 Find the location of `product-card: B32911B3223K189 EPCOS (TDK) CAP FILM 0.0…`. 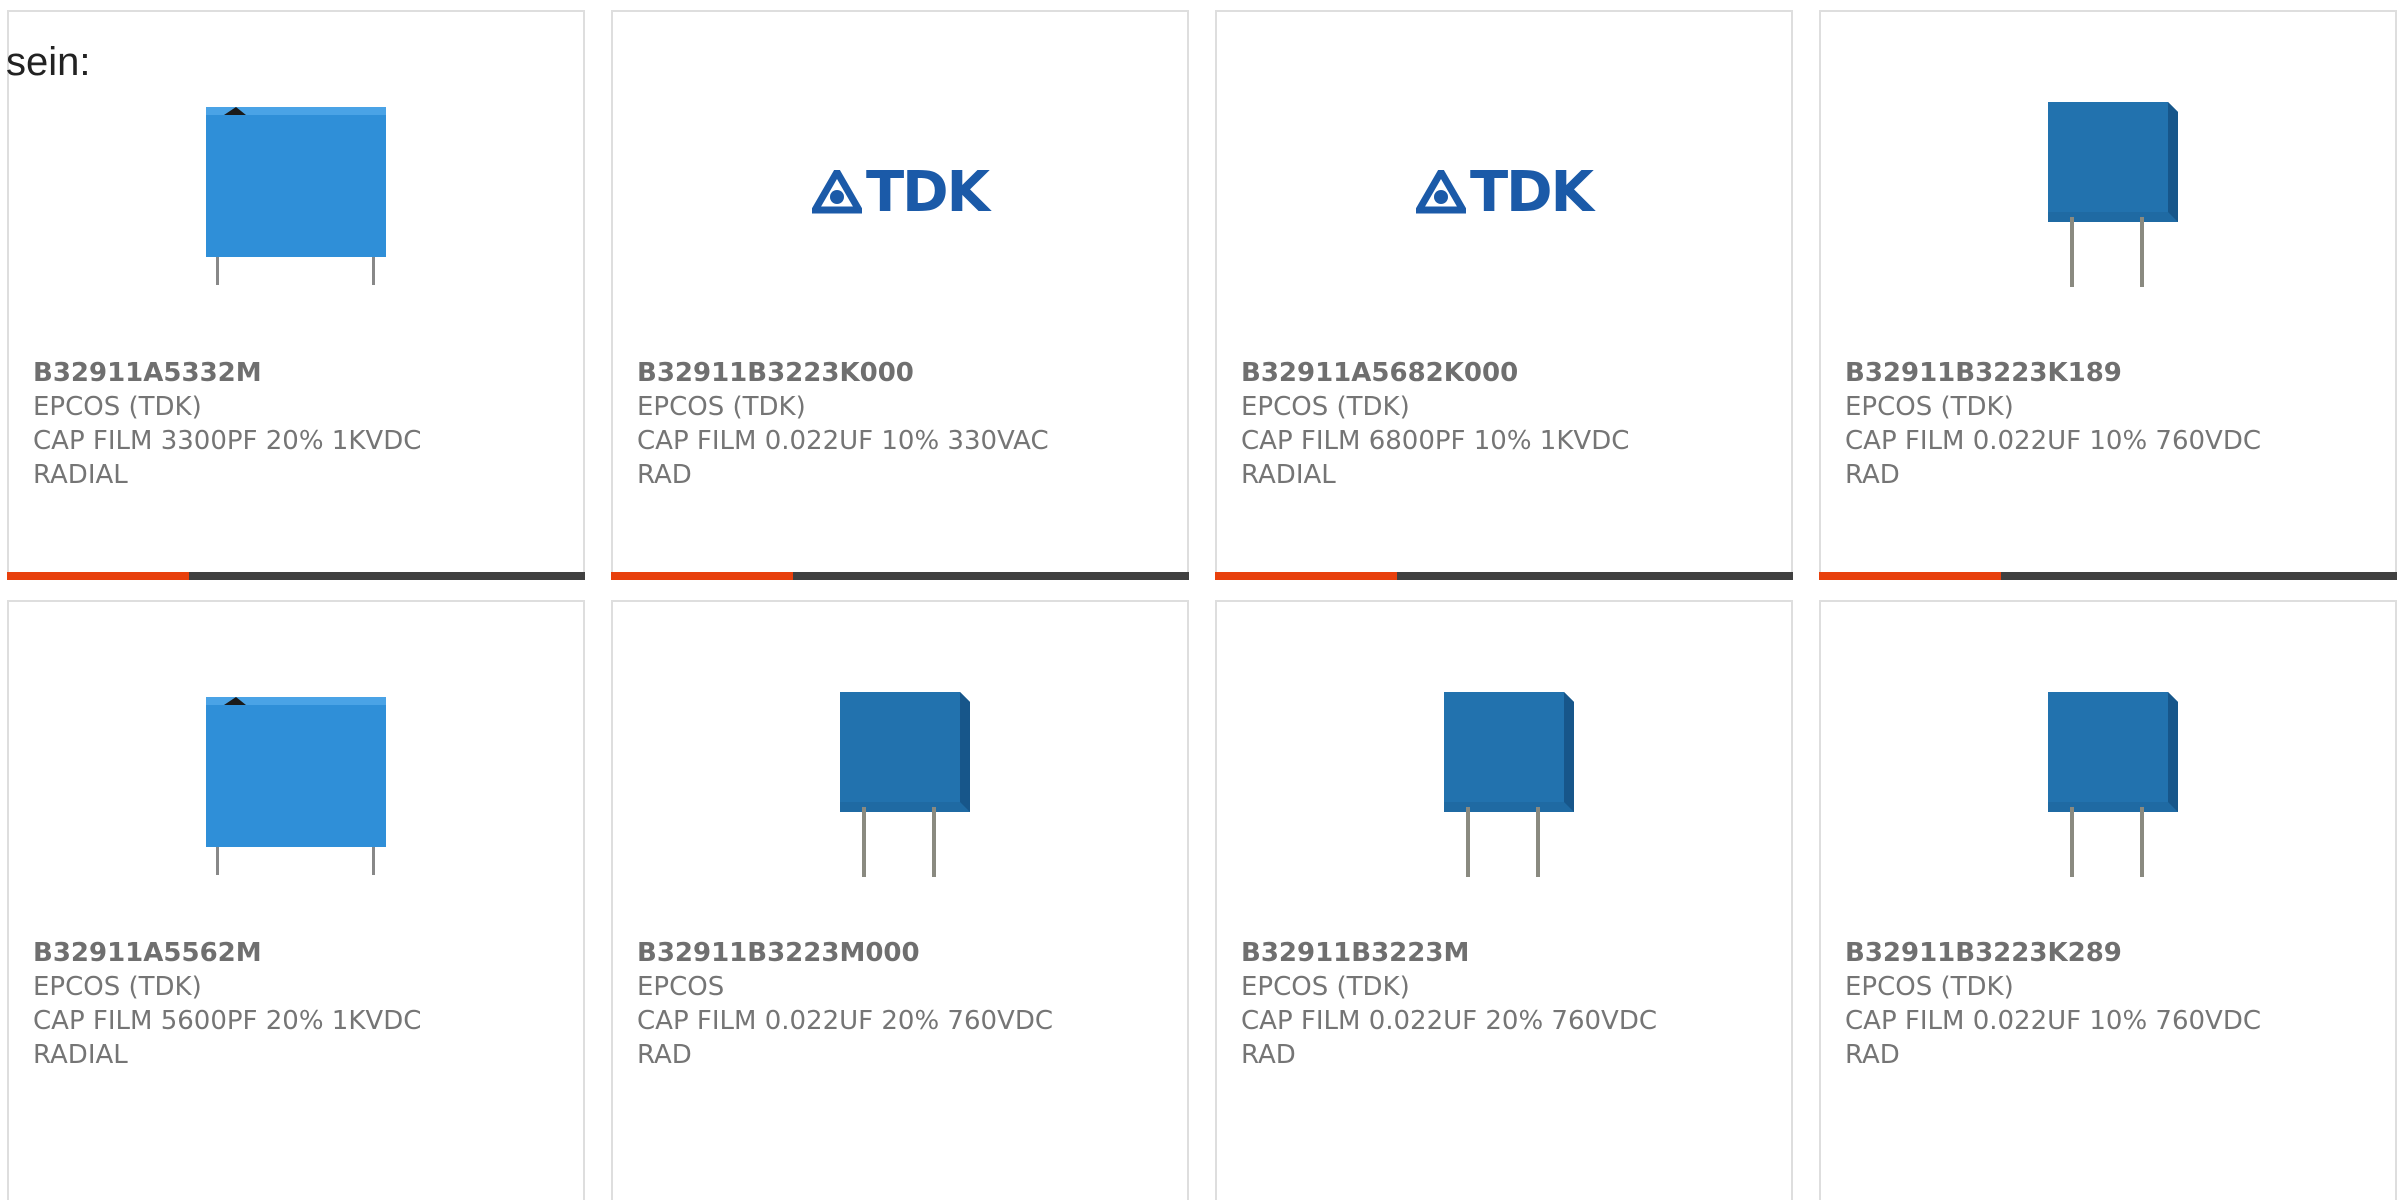

product-card: B32911B3223K189 EPCOS (TDK) CAP FILM 0.0… is located at coordinates (2108, 295).